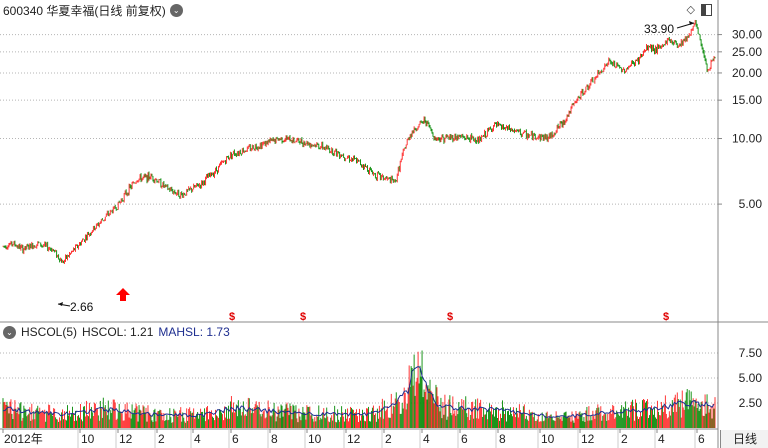 This screenshot has width=768, height=448. What do you see at coordinates (699, 10) in the screenshot?
I see `chart-toolbar: ◇` at bounding box center [699, 10].